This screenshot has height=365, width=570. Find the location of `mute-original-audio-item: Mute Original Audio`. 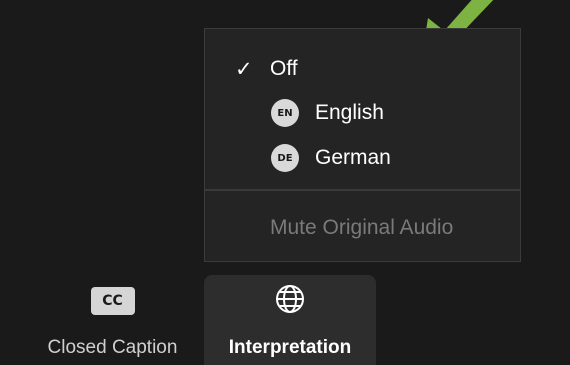

mute-original-audio-item: Mute Original Audio is located at coordinates (362, 228).